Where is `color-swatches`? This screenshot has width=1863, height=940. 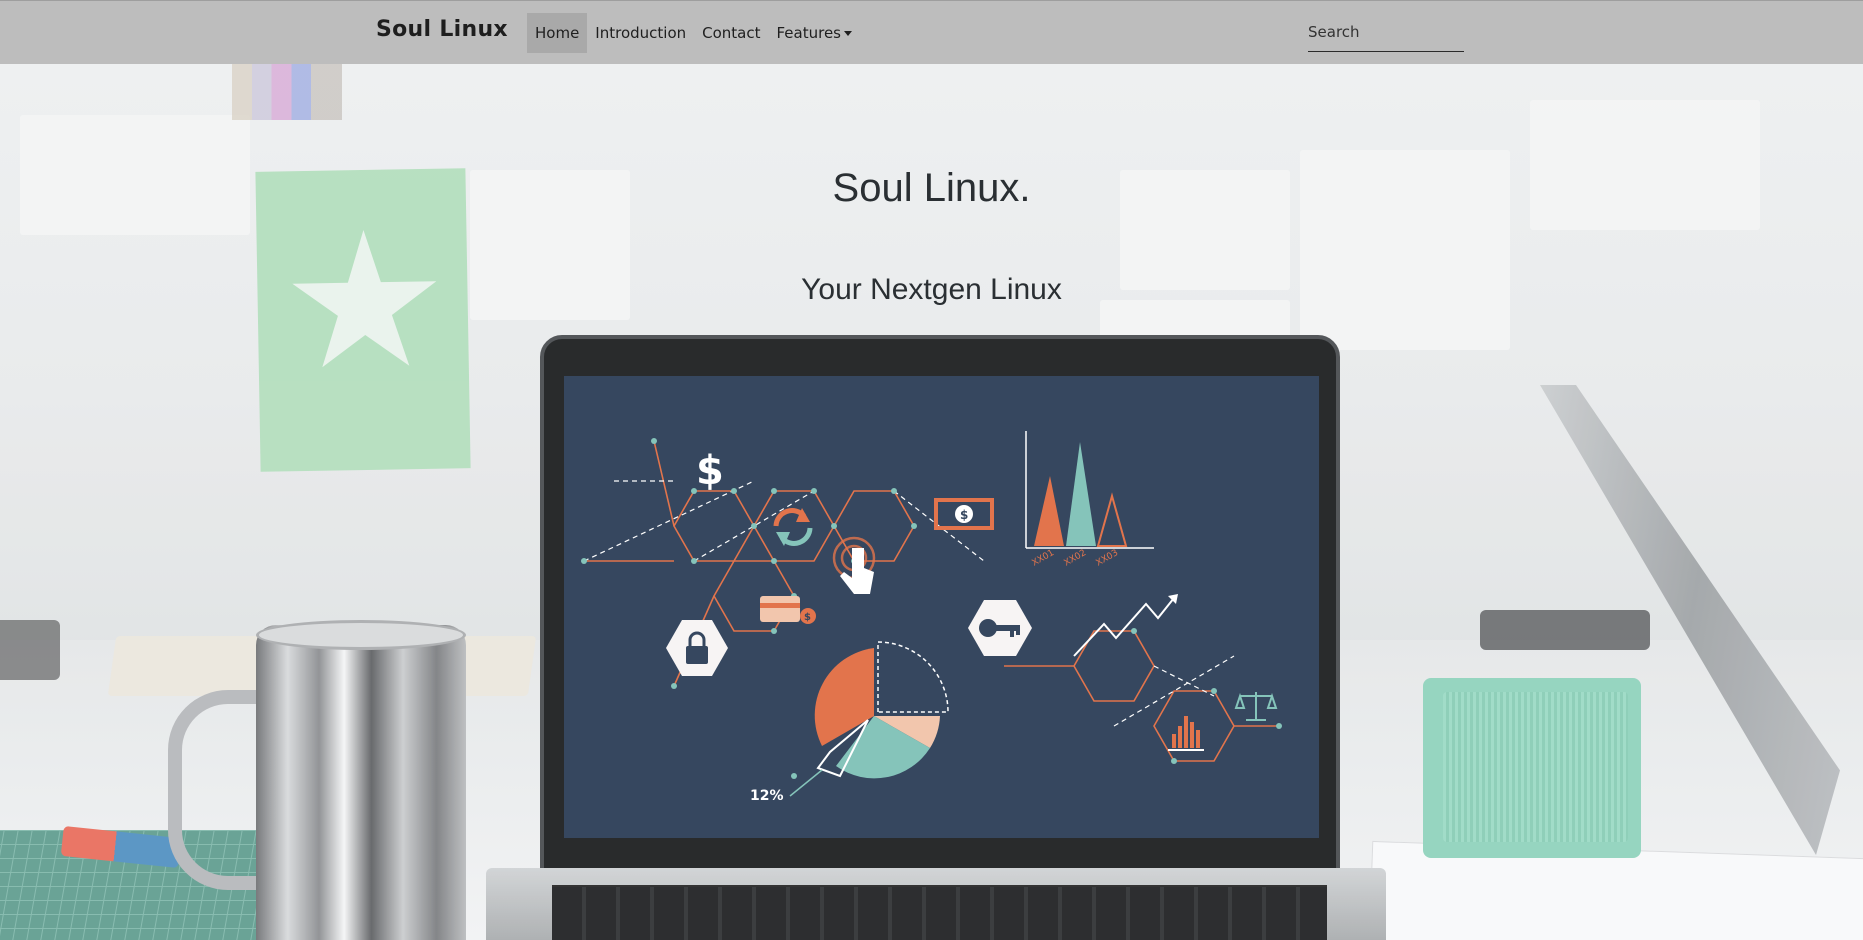 color-swatches is located at coordinates (287, 91).